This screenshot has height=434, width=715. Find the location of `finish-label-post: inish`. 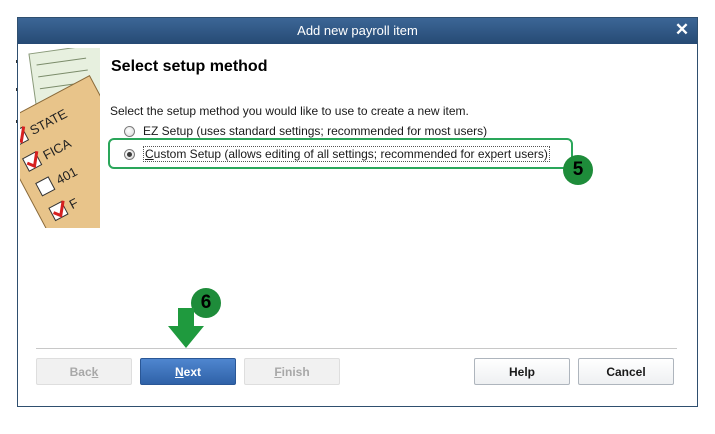

finish-label-post: inish is located at coordinates (295, 371).